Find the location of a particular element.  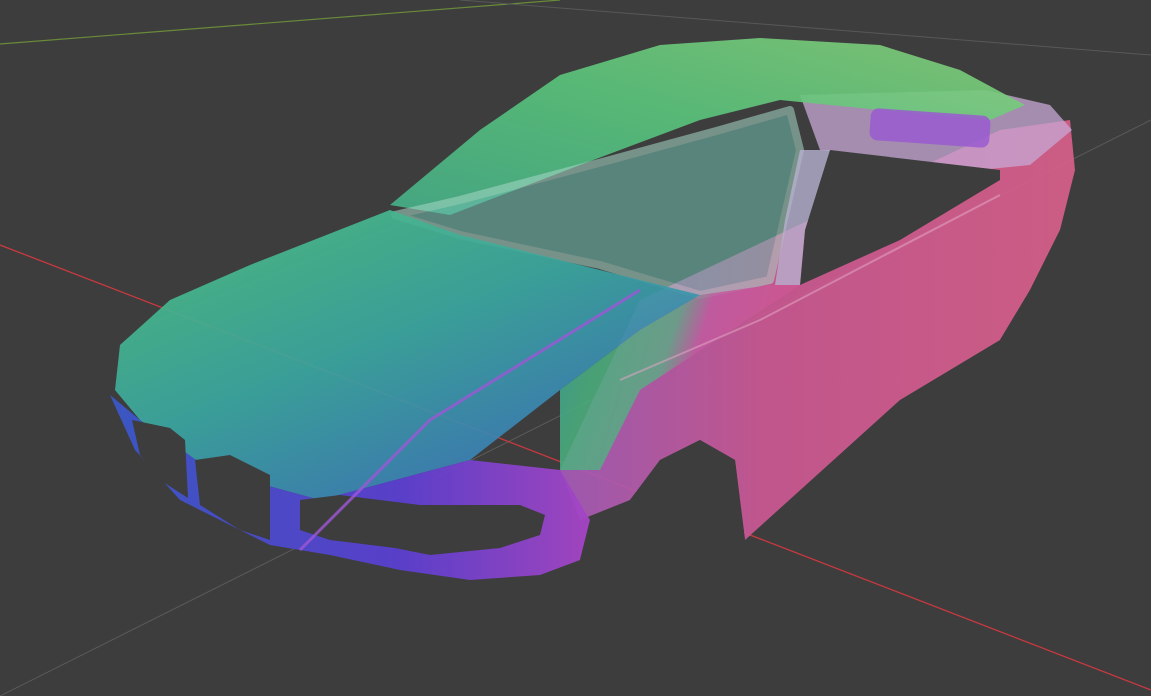

y-axis-line is located at coordinates (280, 22).